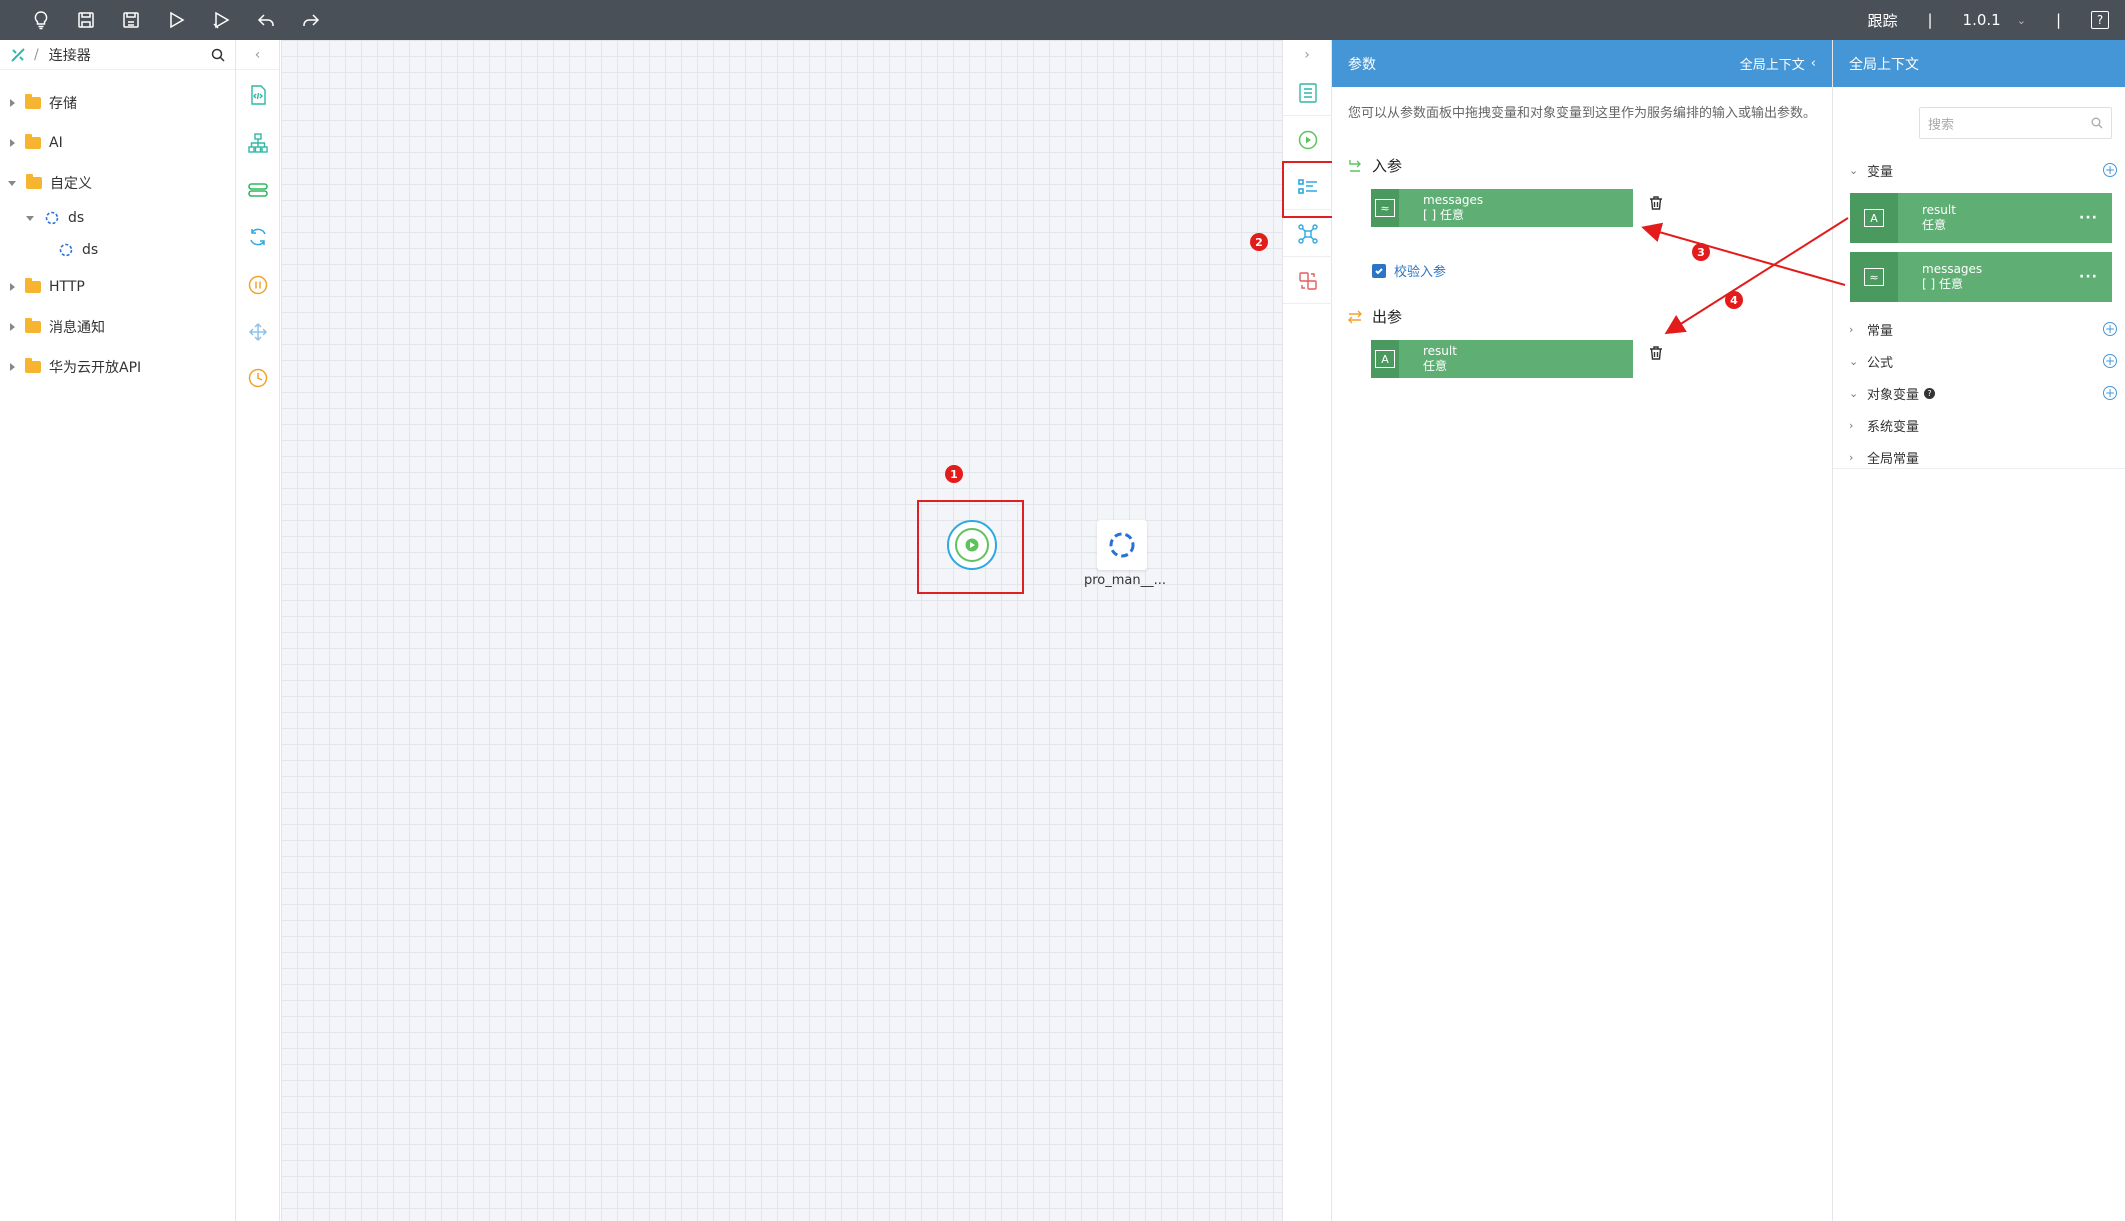  Describe the element at coordinates (1952, 269) in the screenshot. I see `variable-name: messages` at that location.